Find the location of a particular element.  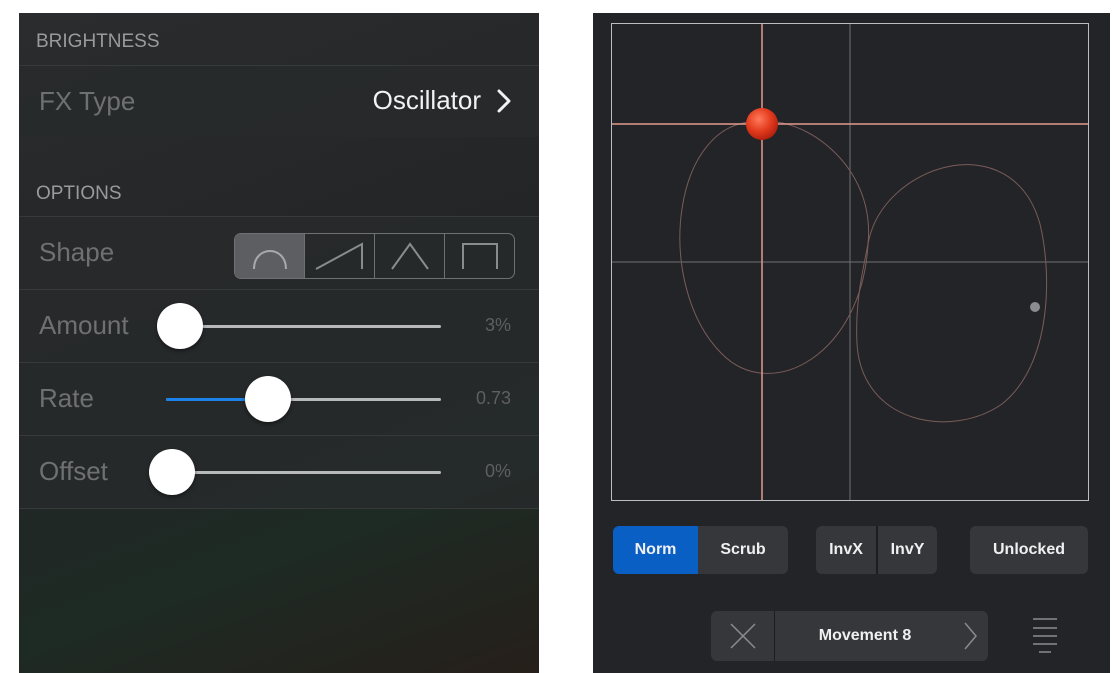

lock-toggle-button: Unlocked is located at coordinates (1029, 550).